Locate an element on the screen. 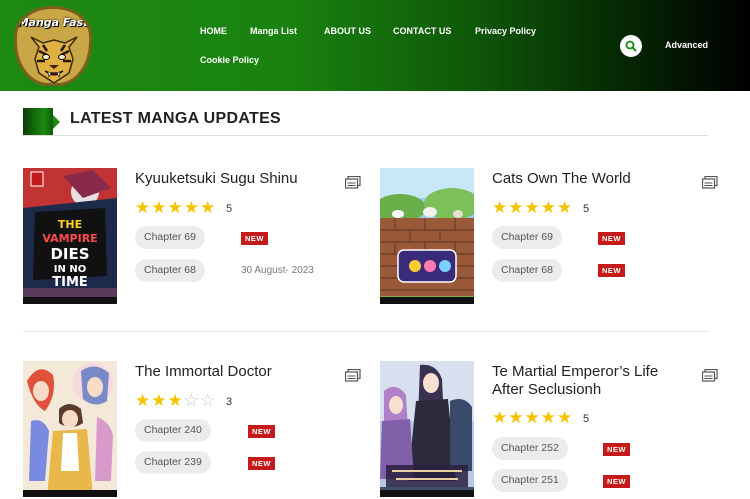 The image size is (750, 499). tiger-head-icon is located at coordinates (54, 59).